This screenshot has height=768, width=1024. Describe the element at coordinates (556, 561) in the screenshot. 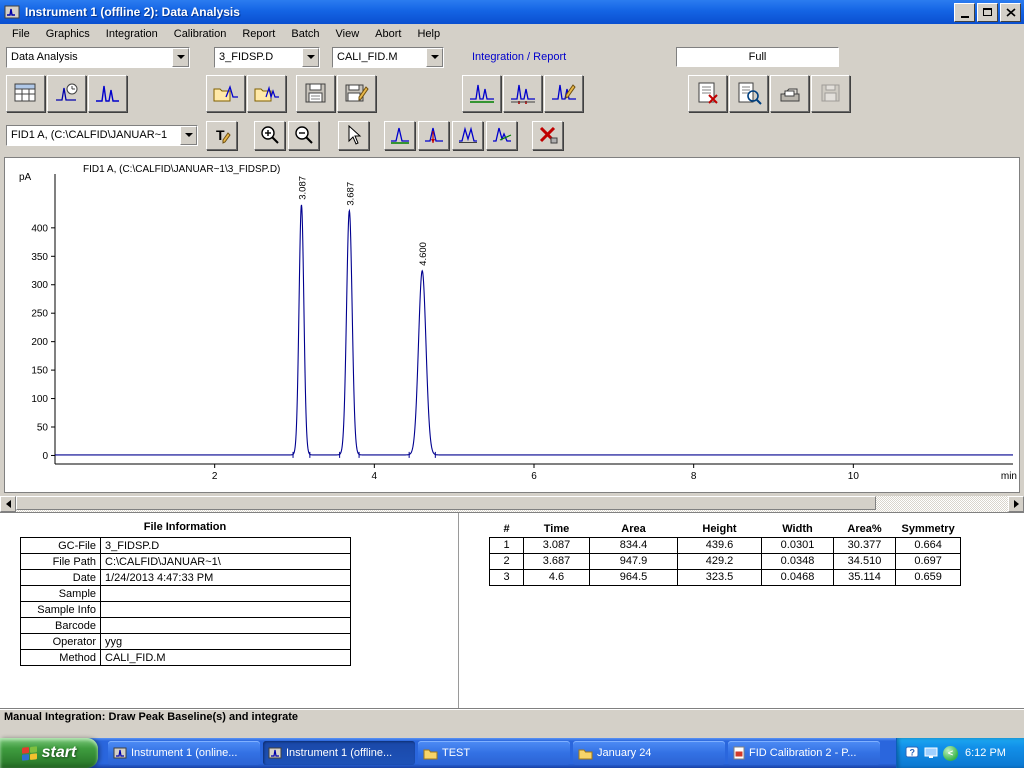

I see `cell: 3.687` at that location.